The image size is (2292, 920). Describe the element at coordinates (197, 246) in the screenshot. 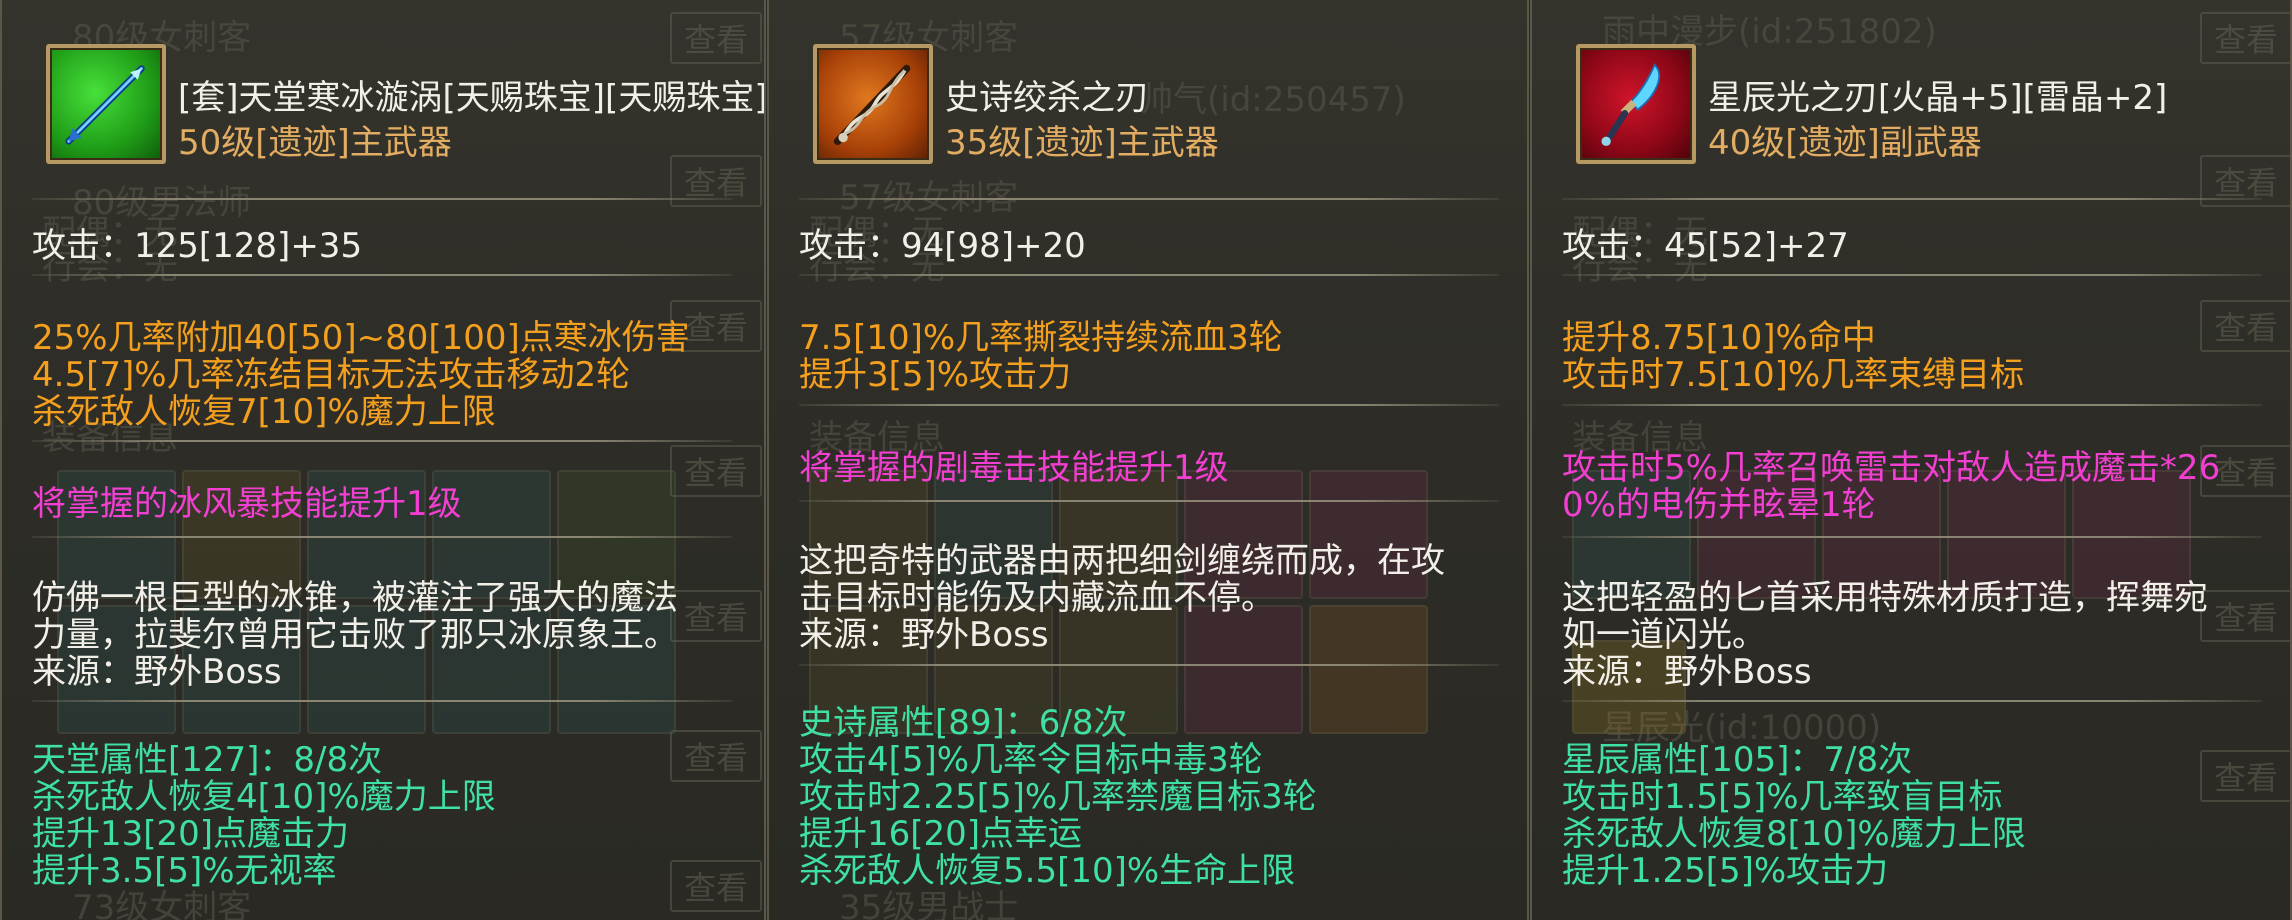

I see `attack-stat: 攻击：125[128]+35` at that location.